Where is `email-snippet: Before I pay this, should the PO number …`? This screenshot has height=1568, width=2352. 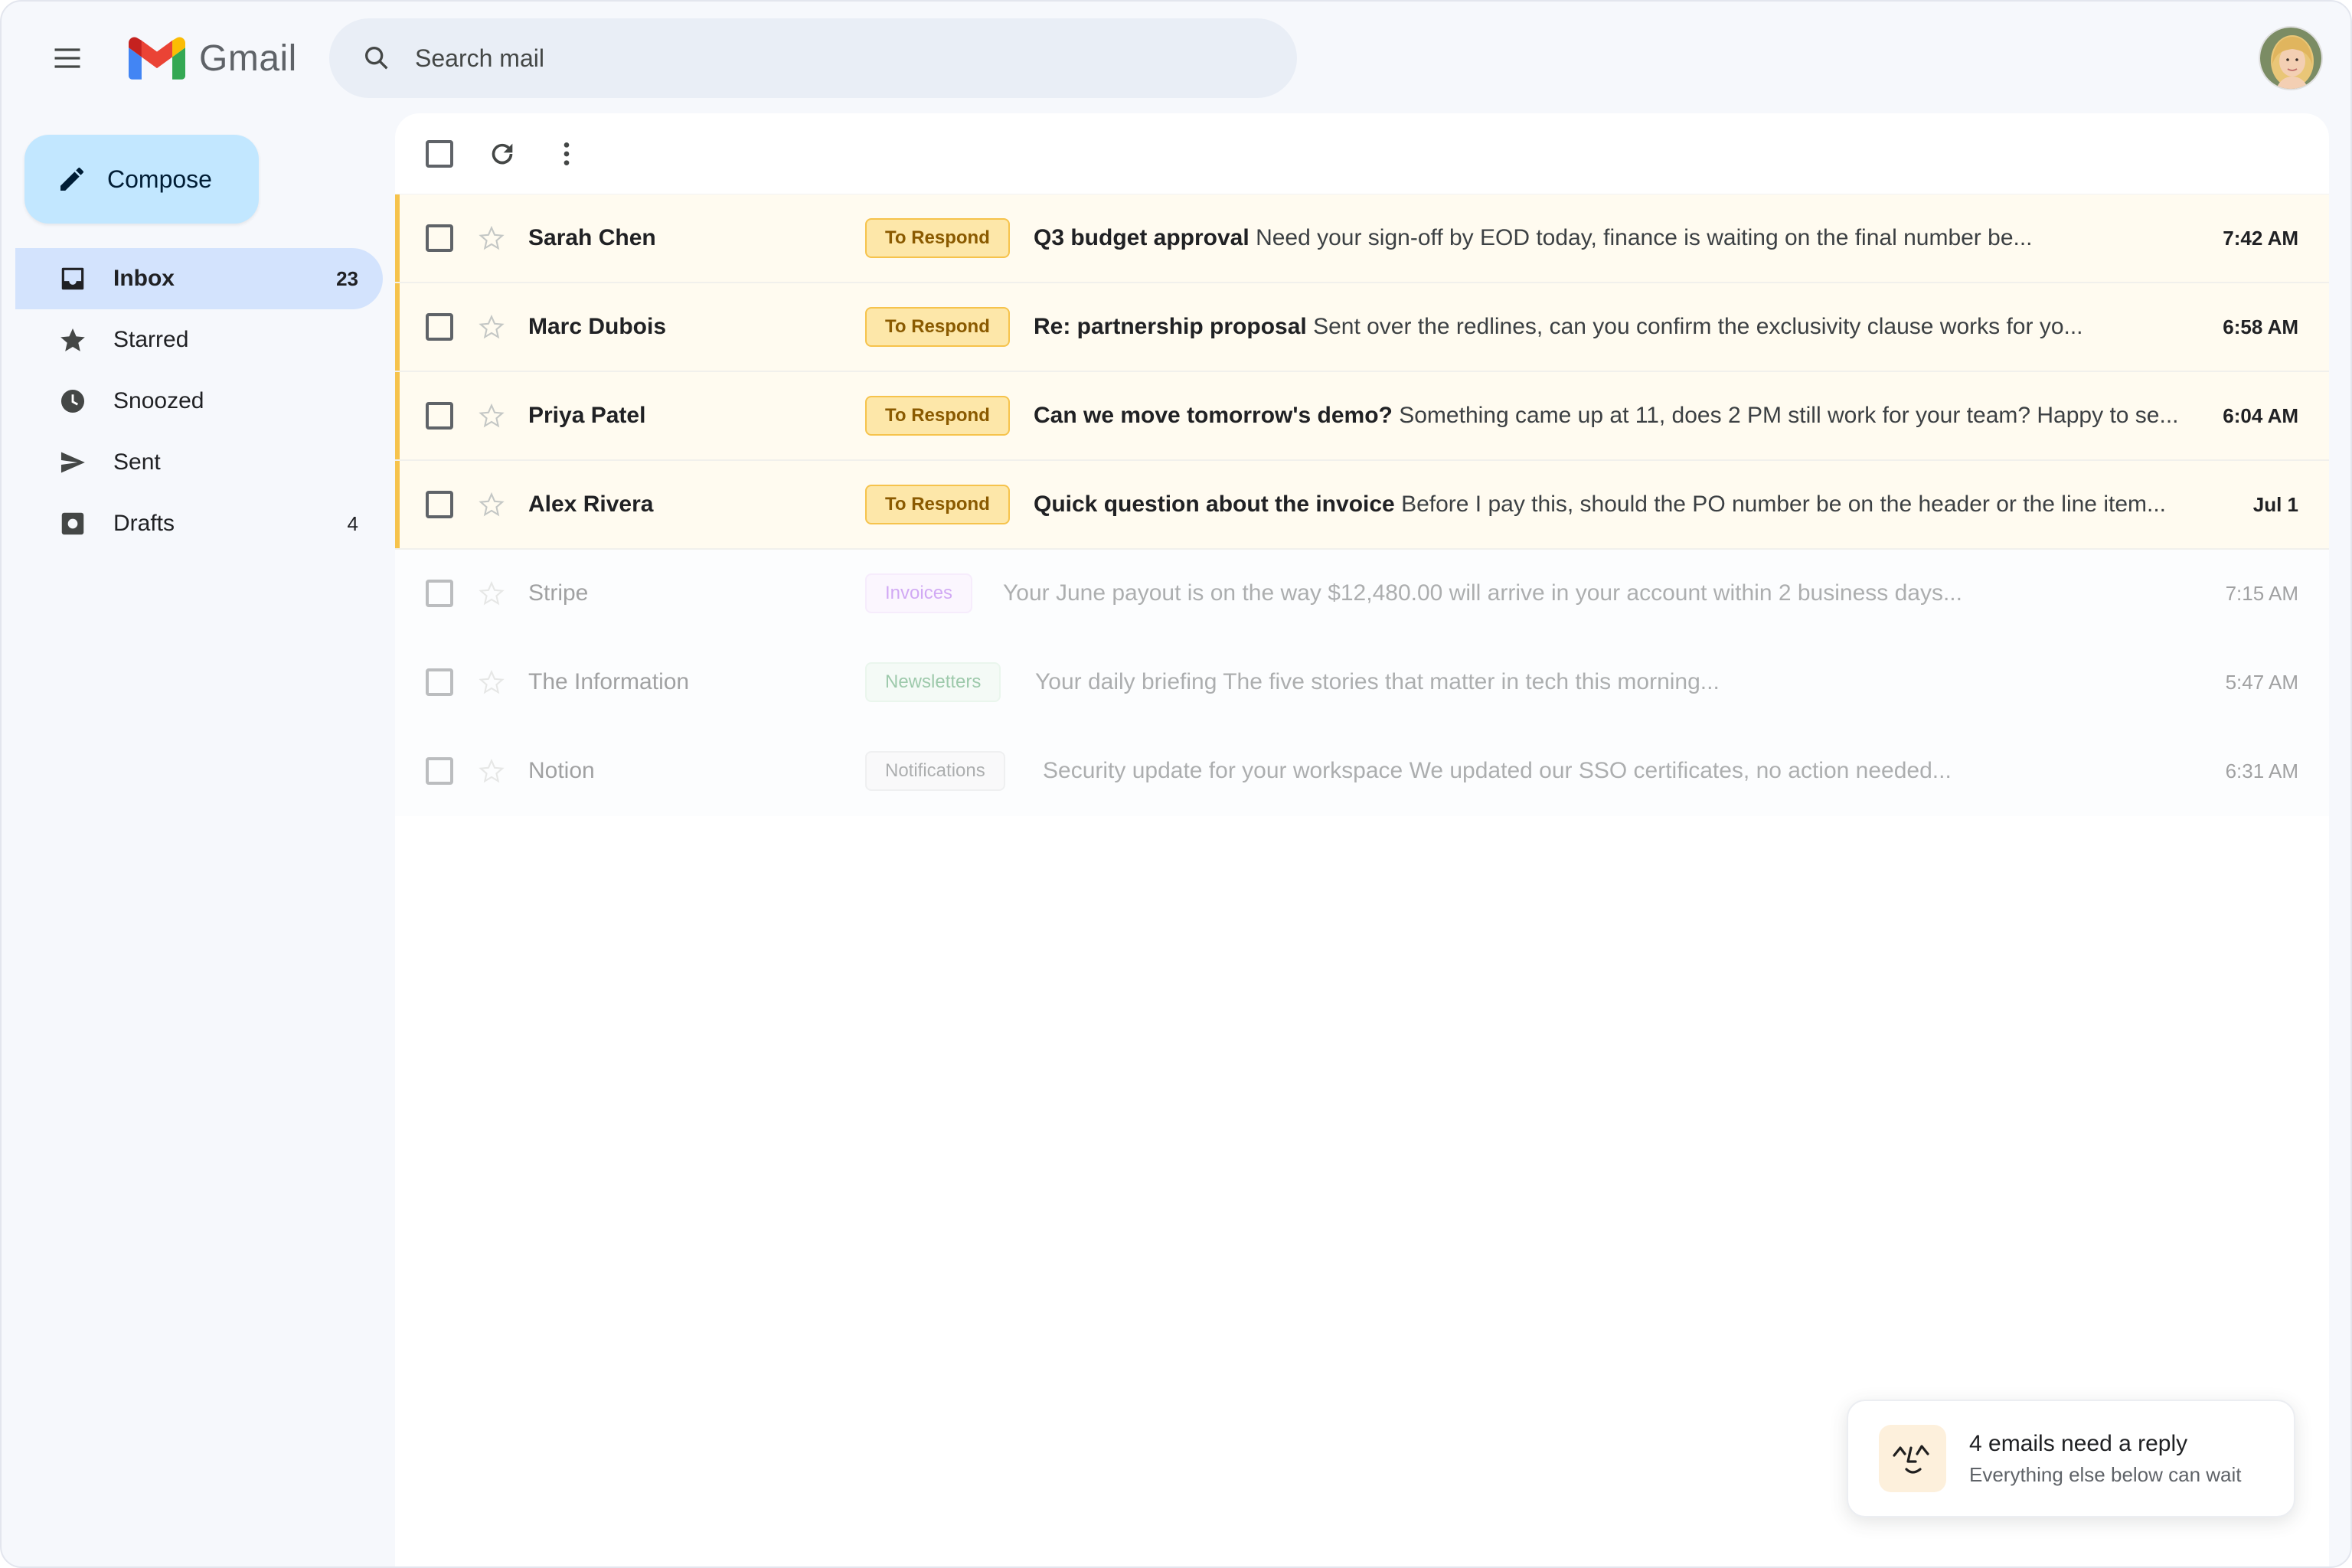 email-snippet: Before I pay this, should the PO number … is located at coordinates (1783, 504).